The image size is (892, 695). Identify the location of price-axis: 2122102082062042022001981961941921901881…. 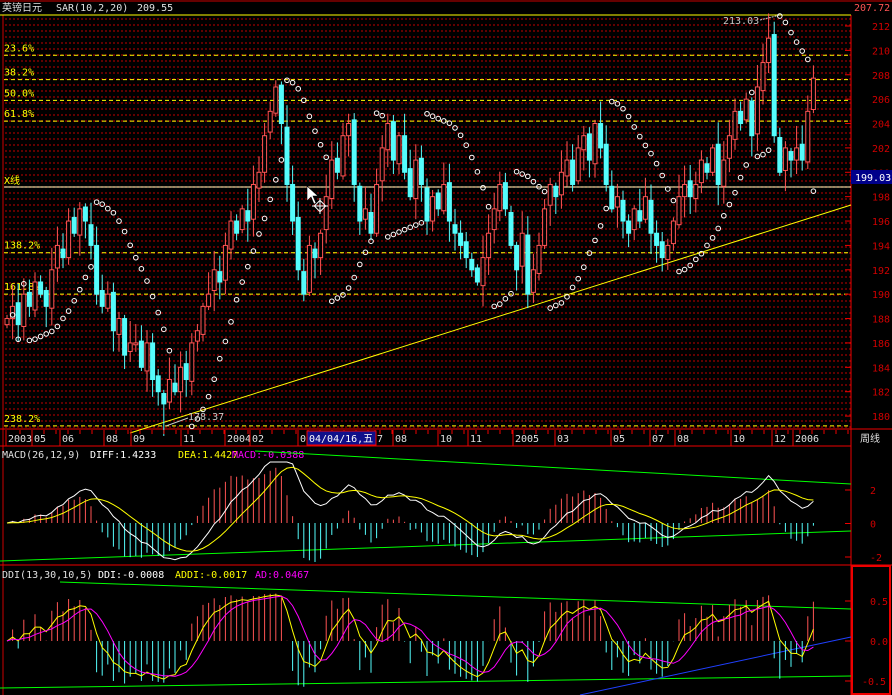
(867, 222).